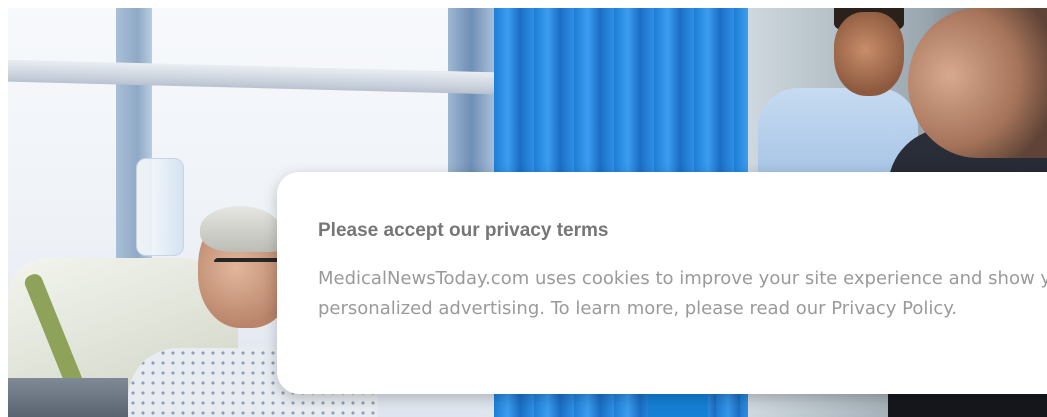  I want to click on dialog-body-trailing: ., so click(954, 308).